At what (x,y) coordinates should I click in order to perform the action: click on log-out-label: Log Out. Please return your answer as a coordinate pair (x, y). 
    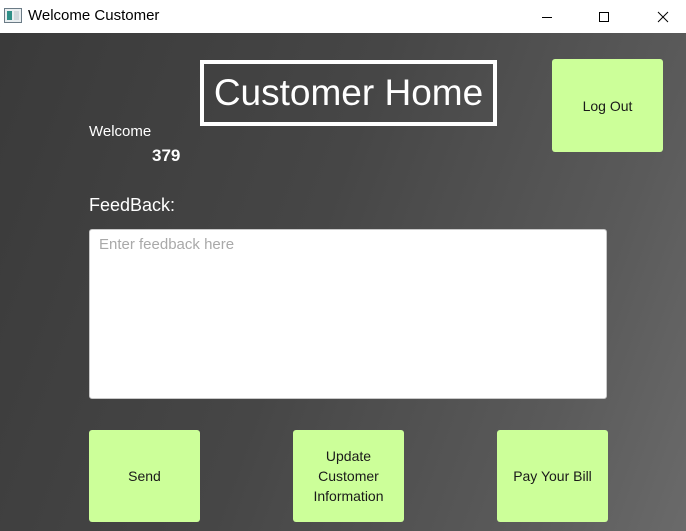
    Looking at the image, I should click on (607, 105).